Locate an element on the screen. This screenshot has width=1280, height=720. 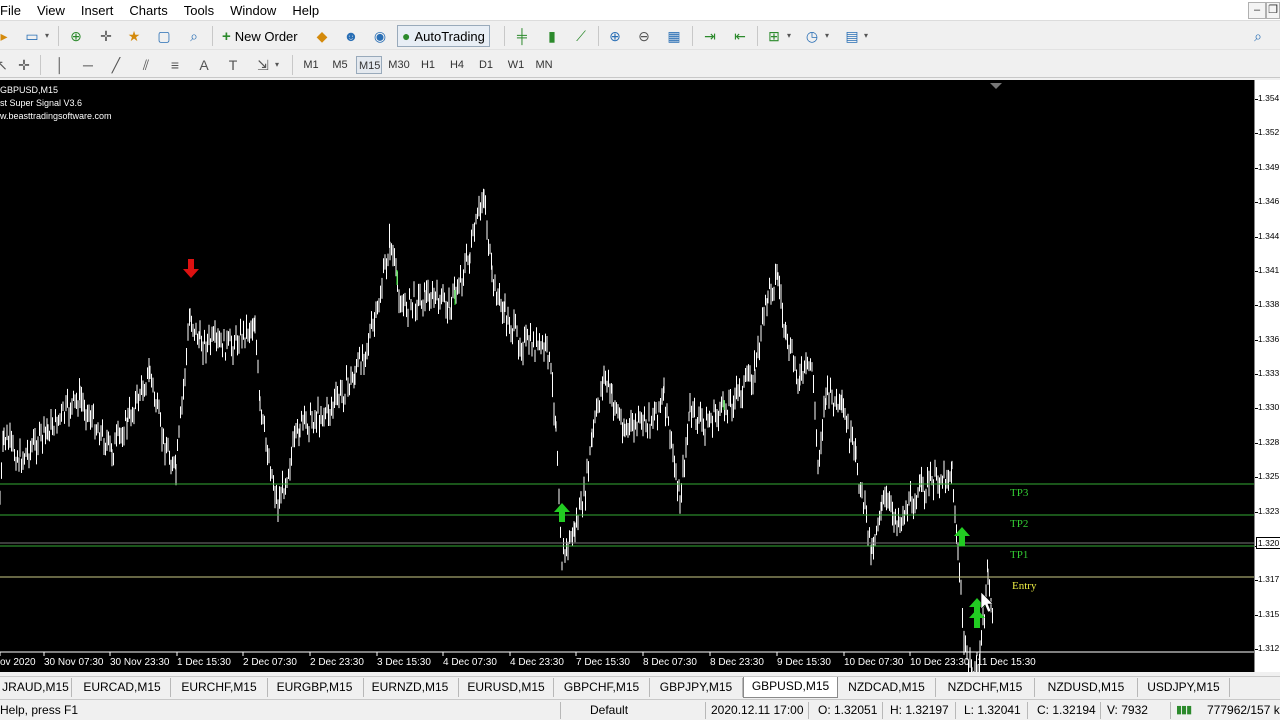
price-label: 1.336 is located at coordinates (1269, 338).